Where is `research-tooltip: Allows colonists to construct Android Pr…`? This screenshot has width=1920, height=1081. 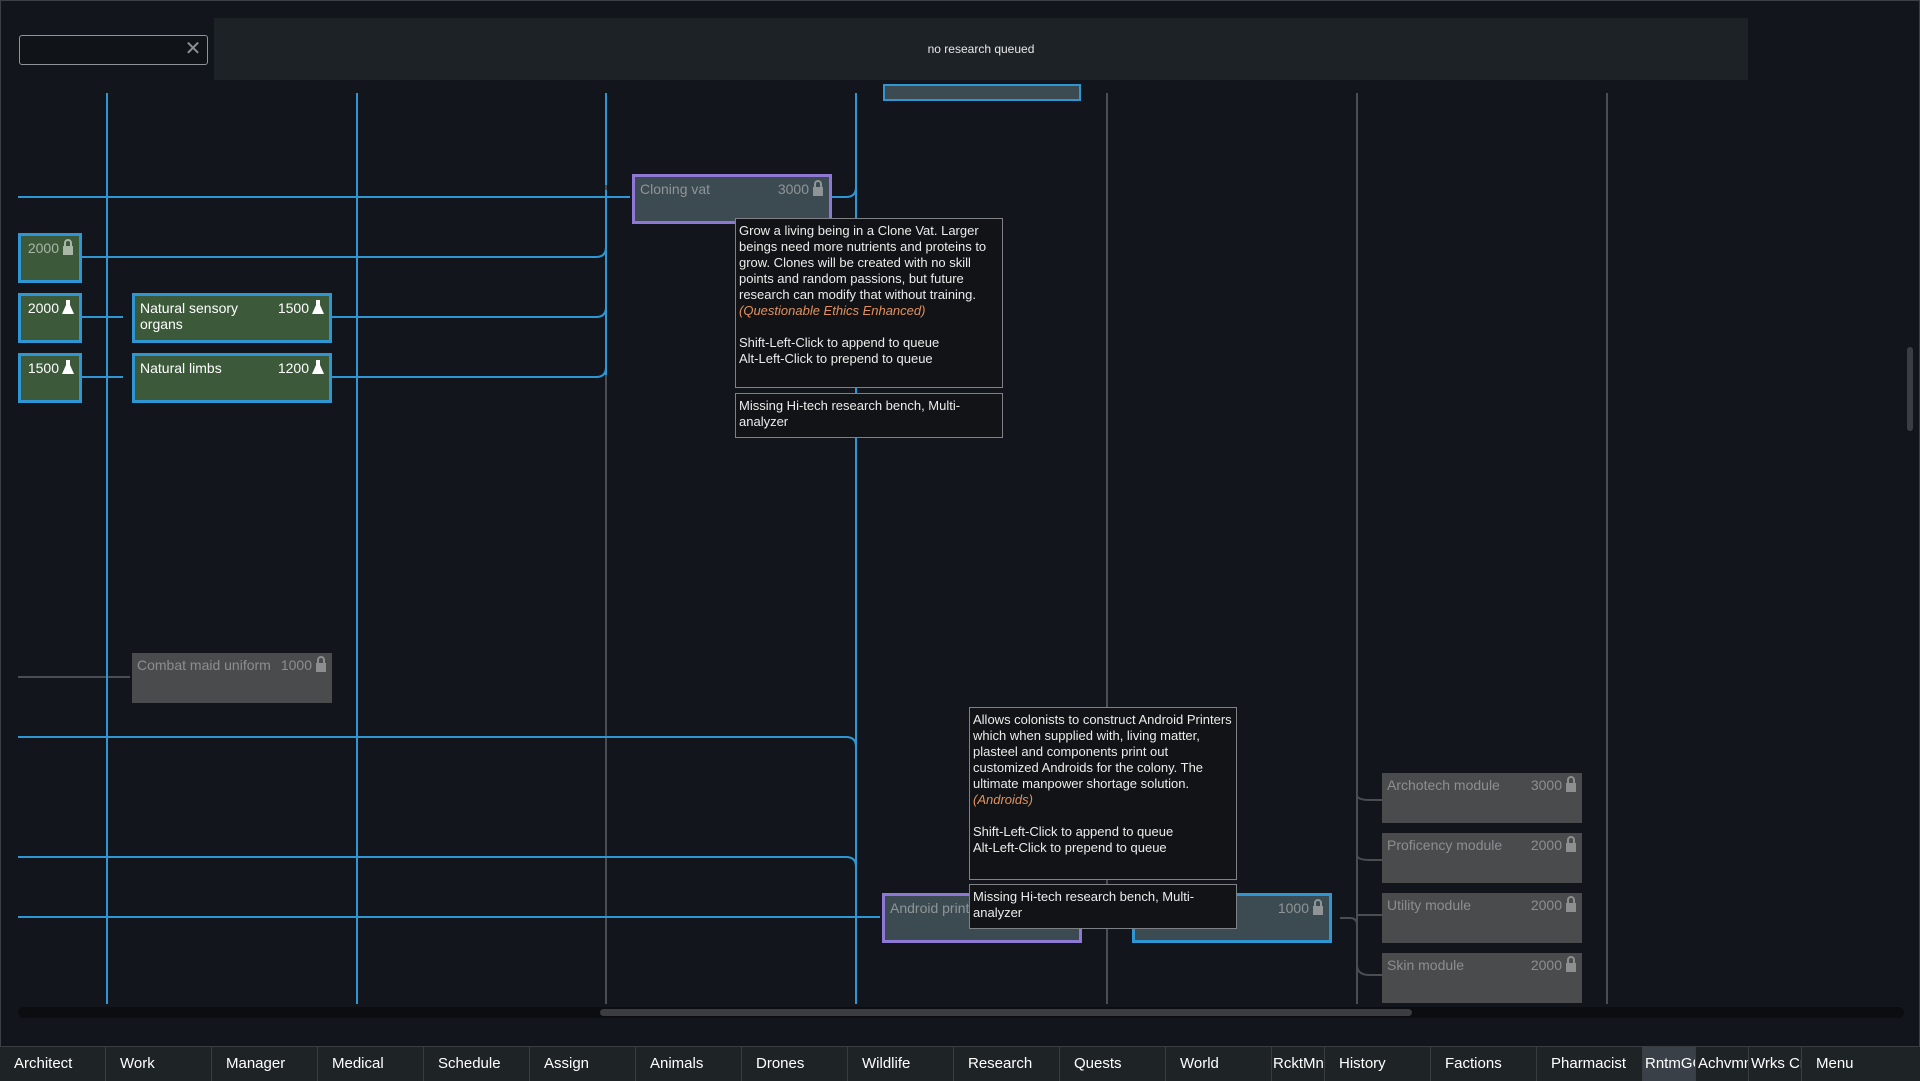
research-tooltip: Allows colonists to construct Android Pr… is located at coordinates (1103, 793).